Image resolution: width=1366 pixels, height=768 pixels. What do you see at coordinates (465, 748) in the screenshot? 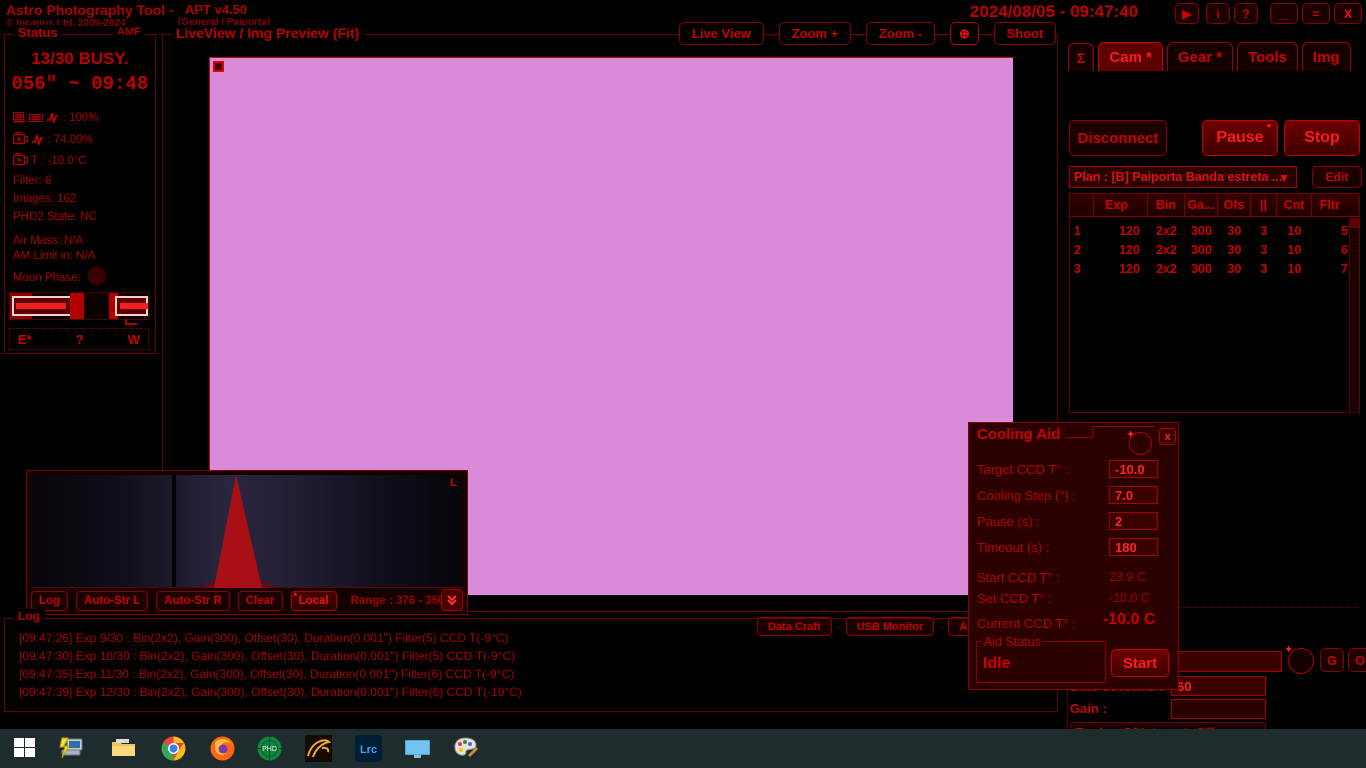
I see `paint-icon` at bounding box center [465, 748].